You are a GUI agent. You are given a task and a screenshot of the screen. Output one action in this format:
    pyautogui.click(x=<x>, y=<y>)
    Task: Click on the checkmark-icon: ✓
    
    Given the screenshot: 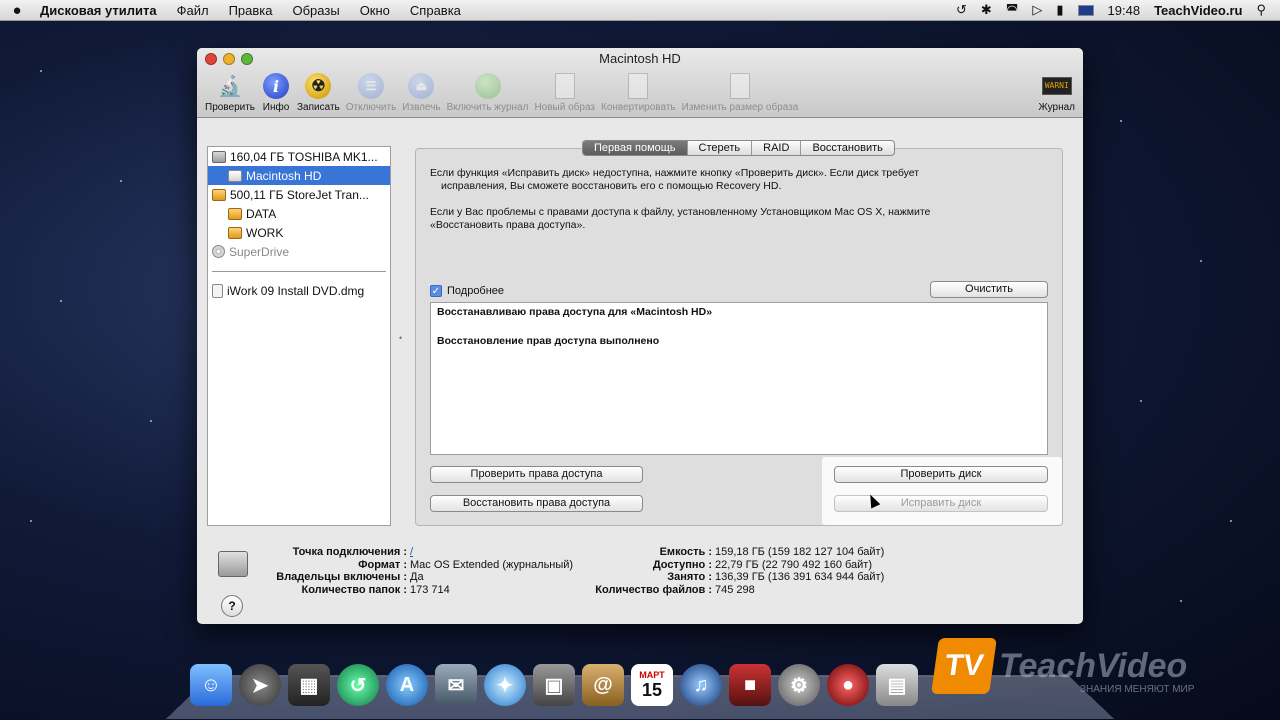 What is the action you would take?
    pyautogui.click(x=436, y=291)
    